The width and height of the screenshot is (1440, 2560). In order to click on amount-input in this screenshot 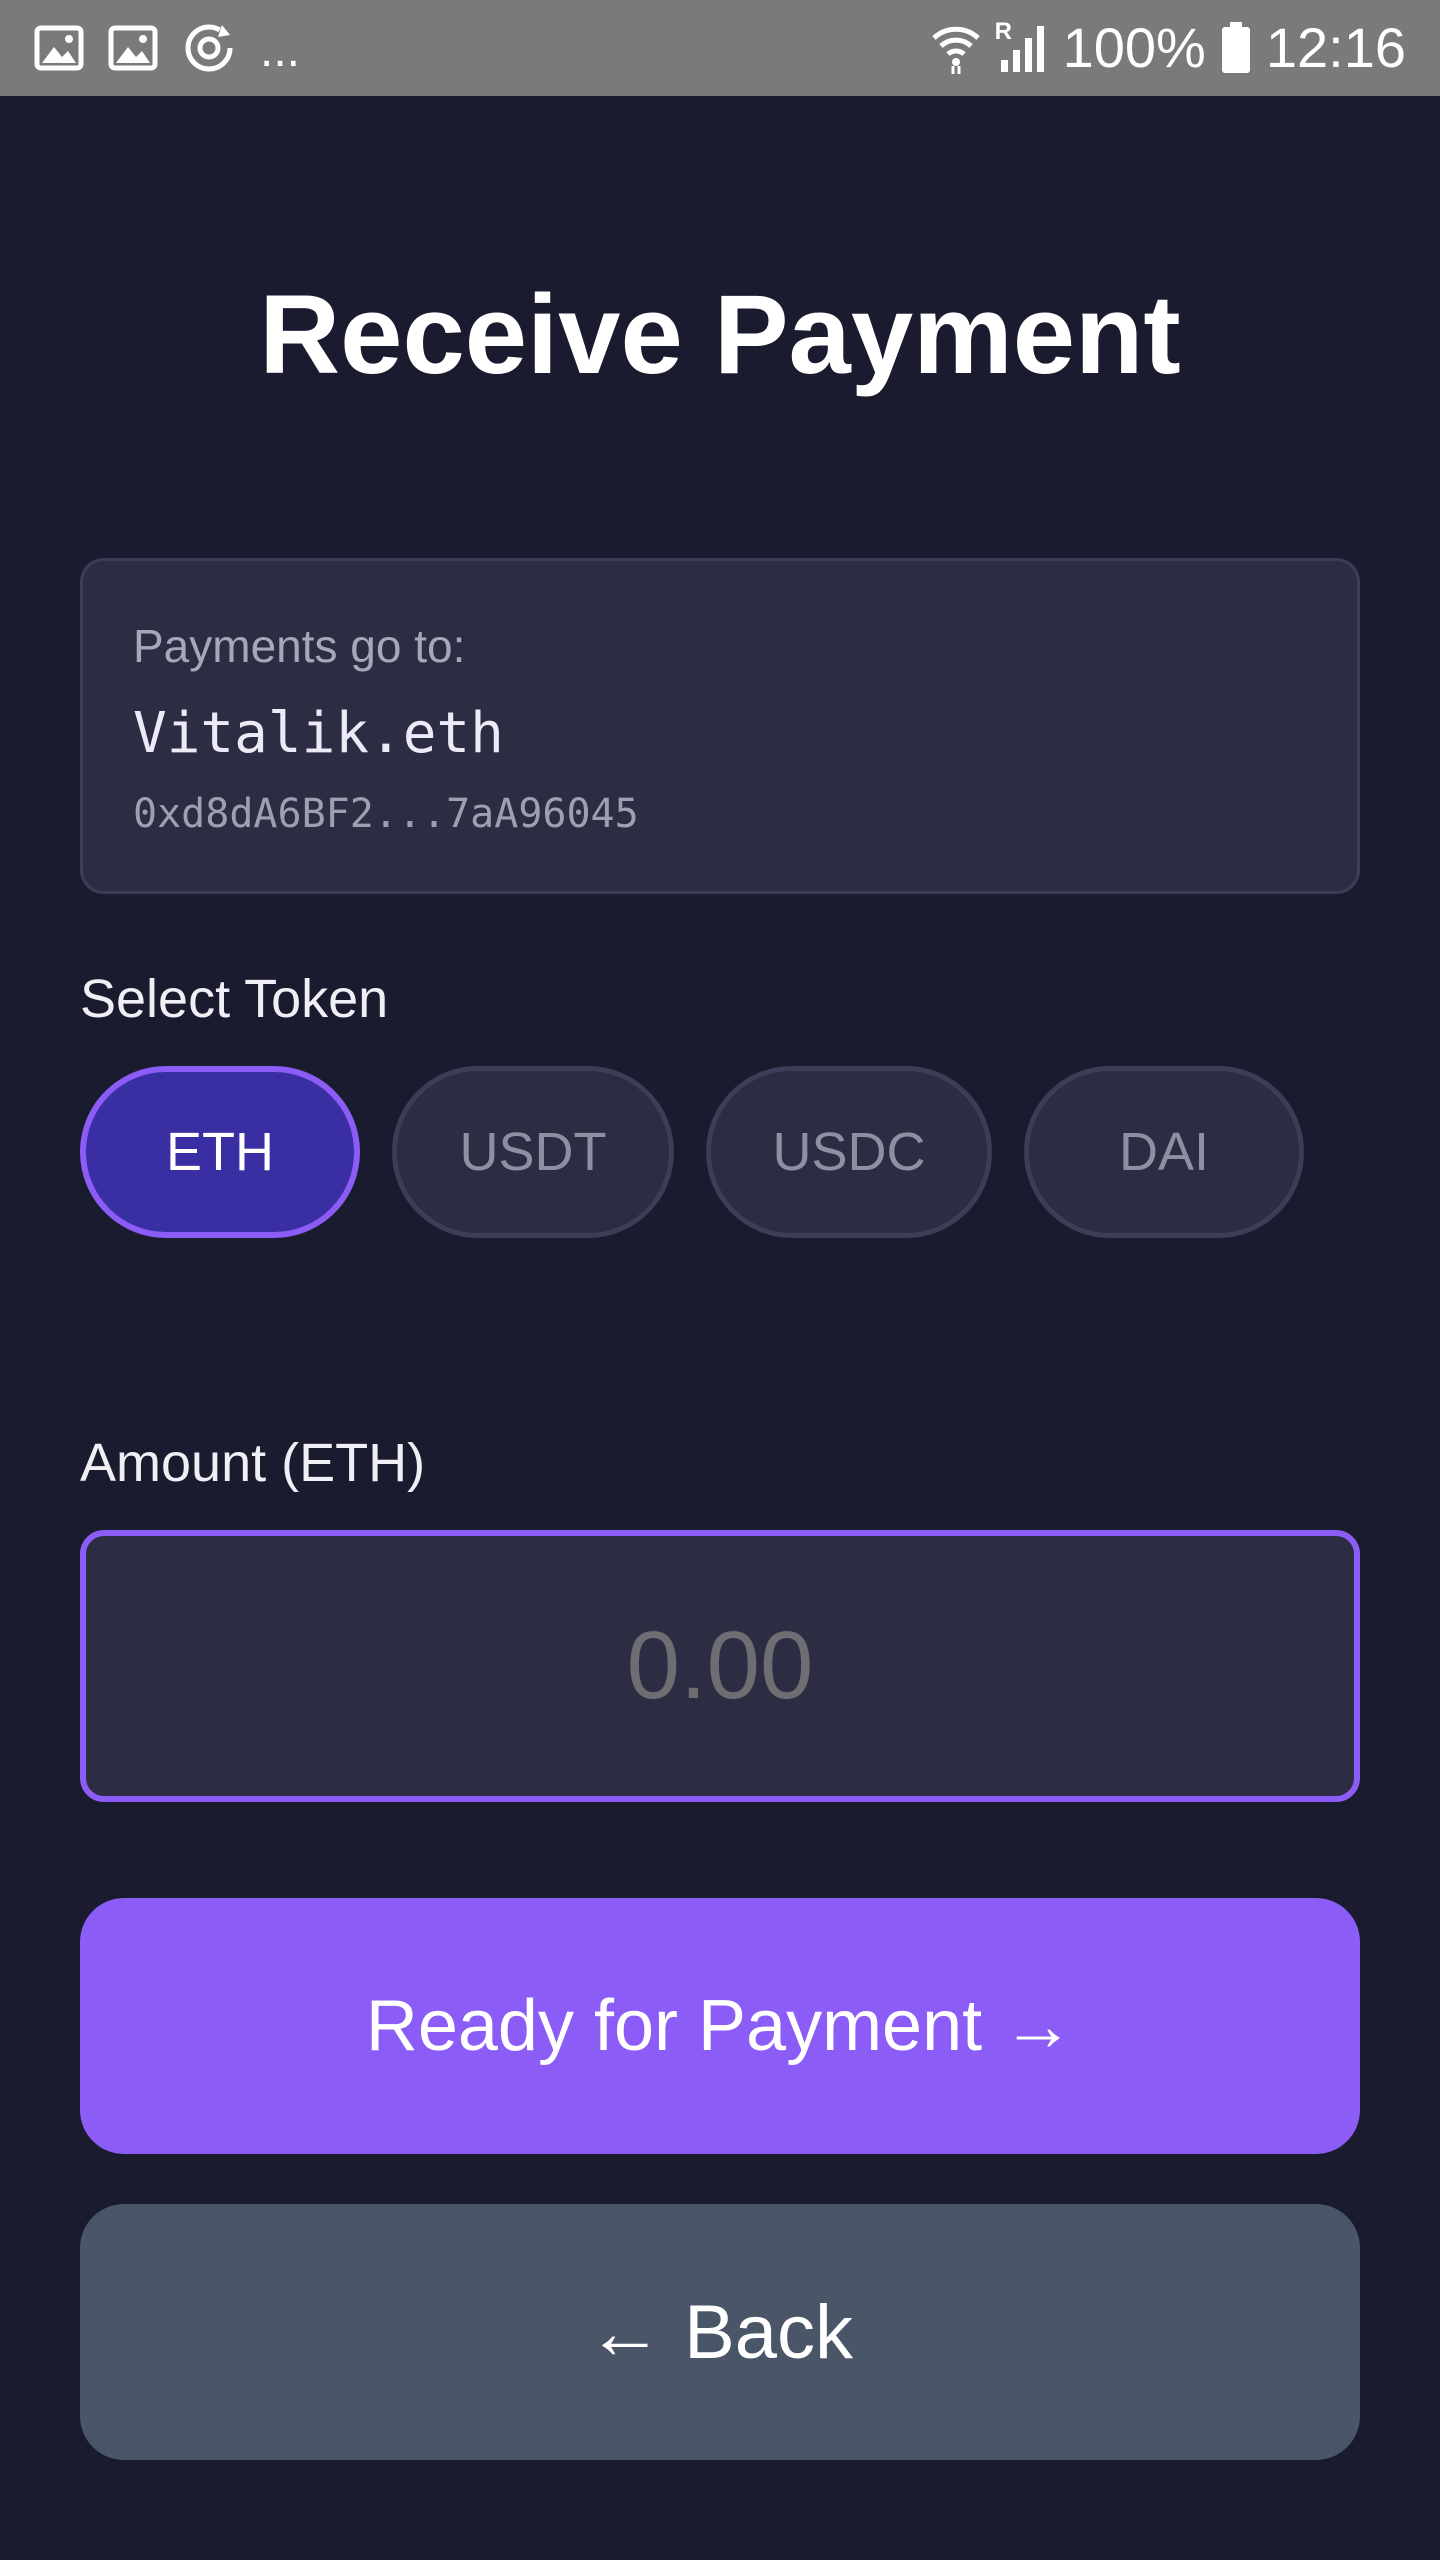, I will do `click(720, 1666)`.